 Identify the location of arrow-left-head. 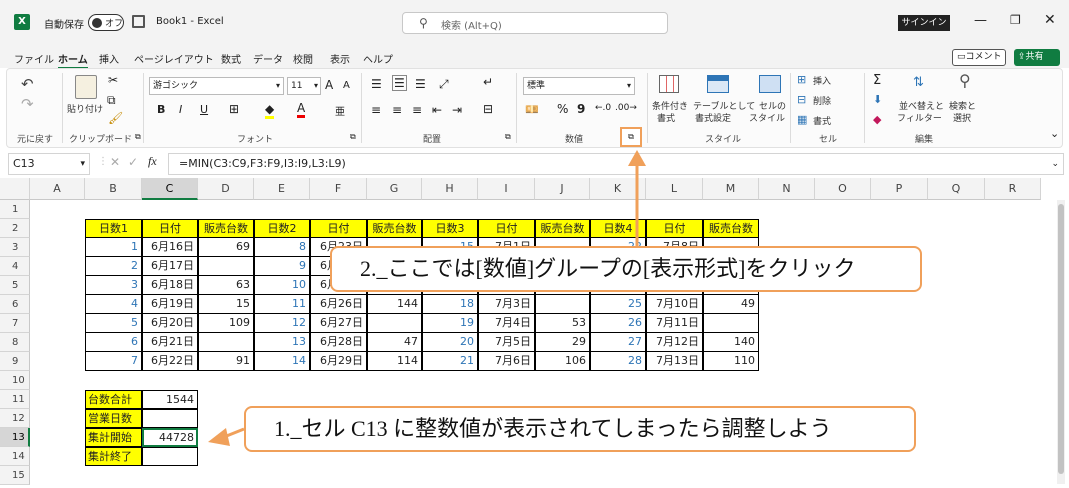
(219, 437).